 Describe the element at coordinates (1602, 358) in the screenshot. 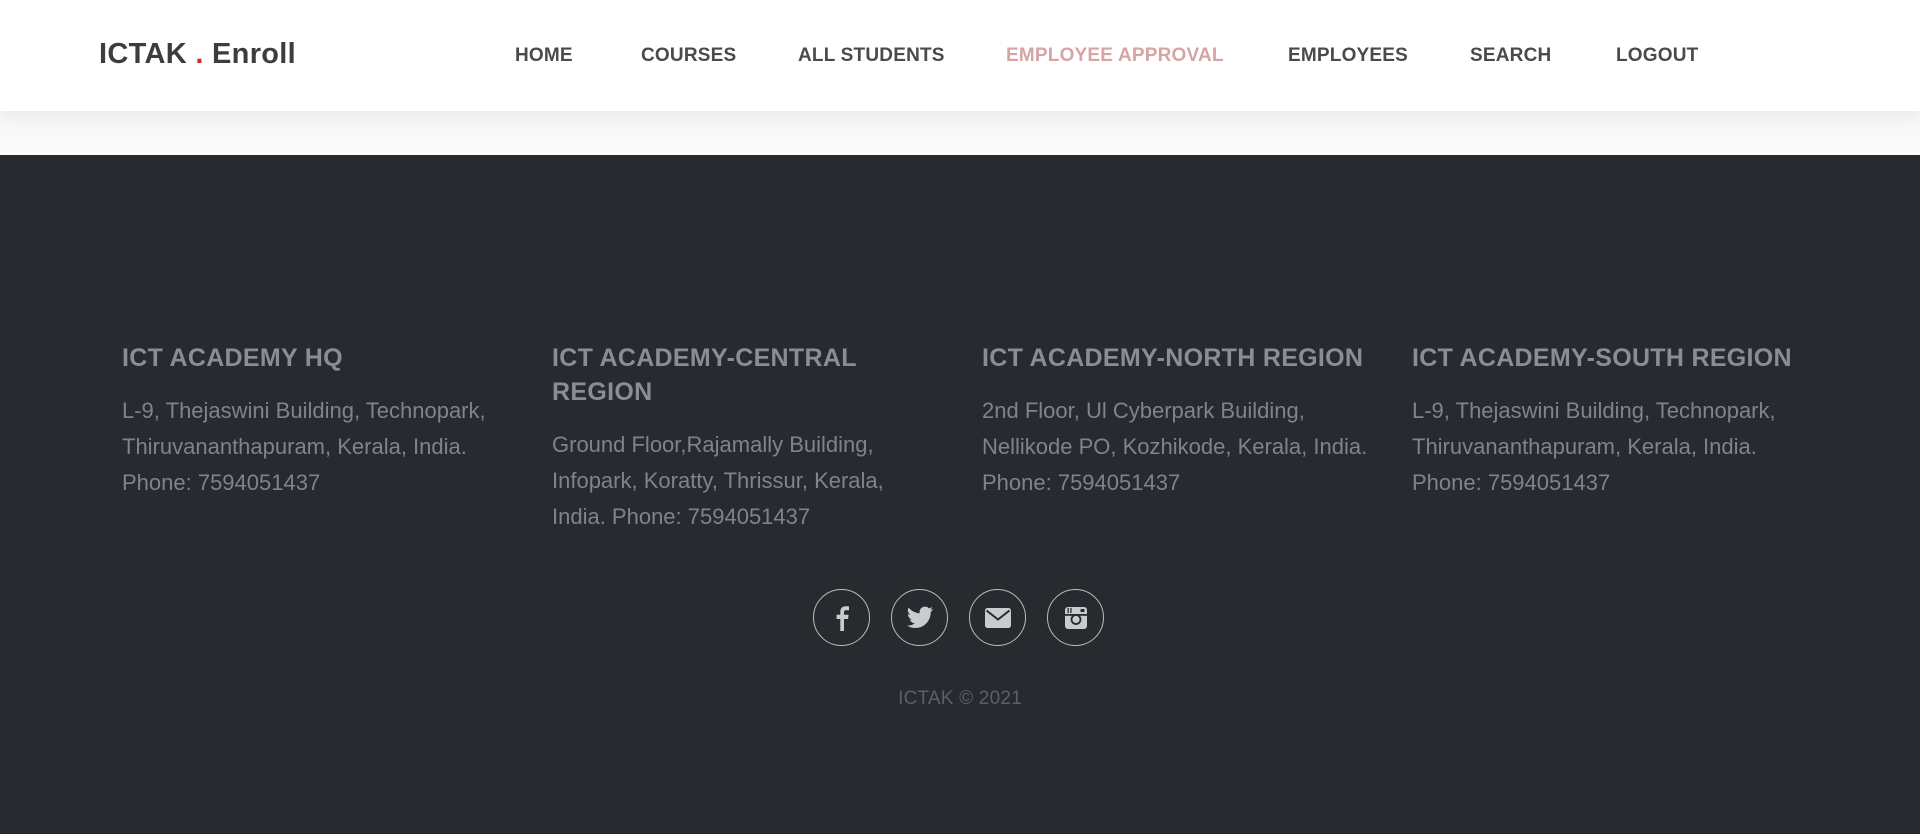

I see `footer-column-title: ICT ACADEMY-SOUTH REGION` at that location.